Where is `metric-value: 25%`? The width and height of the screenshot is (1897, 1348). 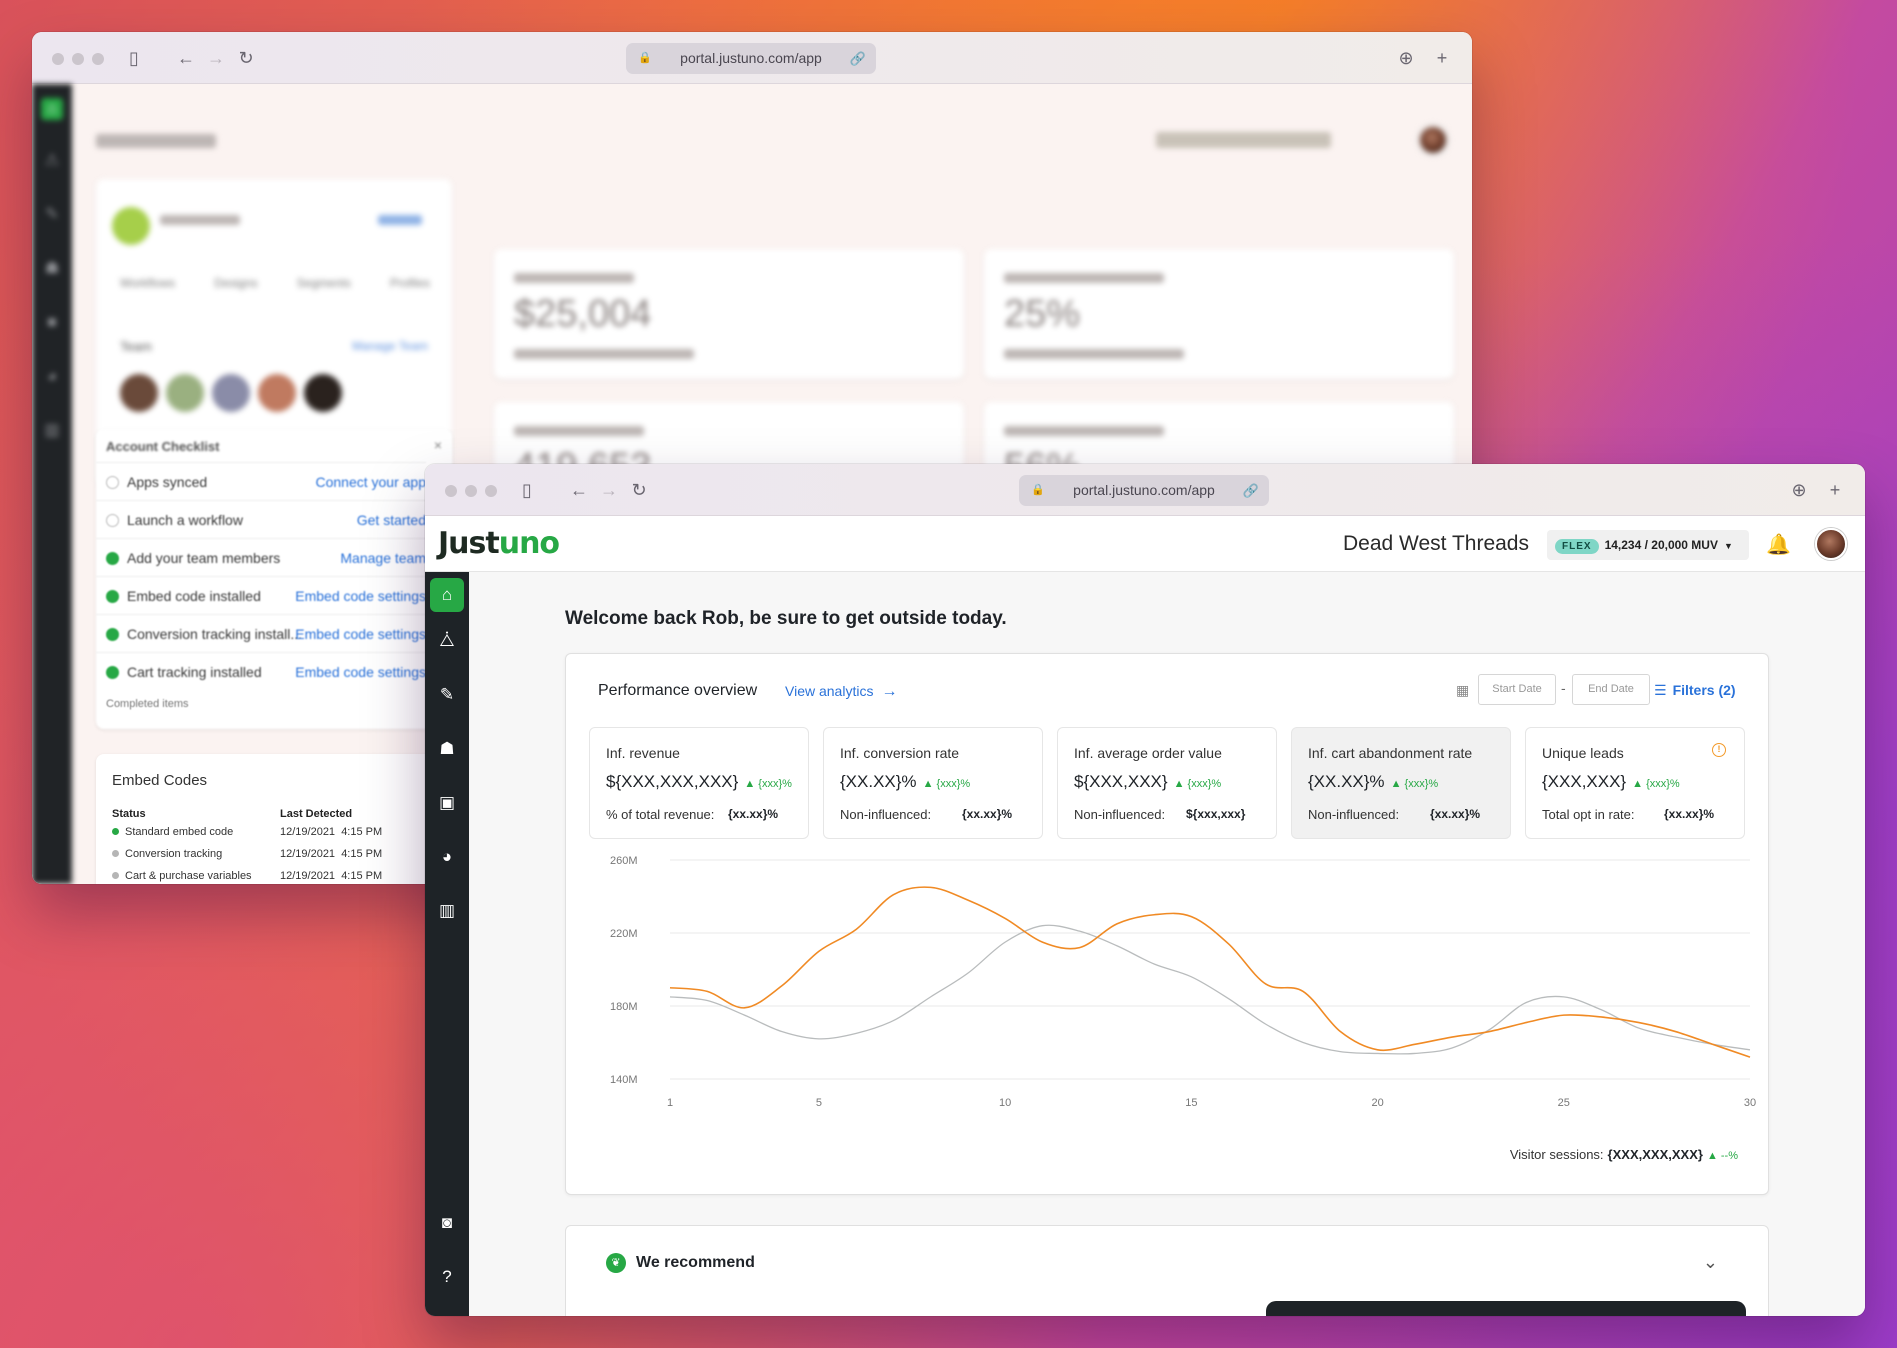
metric-value: 25% is located at coordinates (1042, 314).